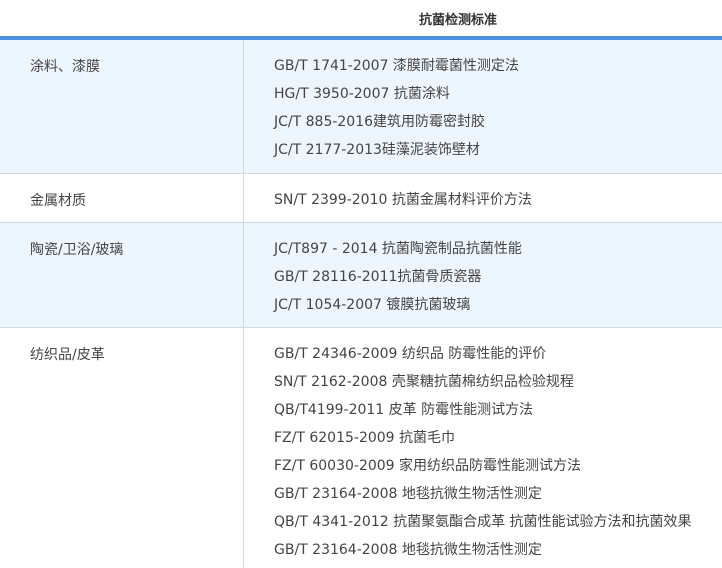  Describe the element at coordinates (403, 200) in the screenshot. I see `standard-item: SN/T 2399-2010 抗菌金属材料评价方法` at that location.